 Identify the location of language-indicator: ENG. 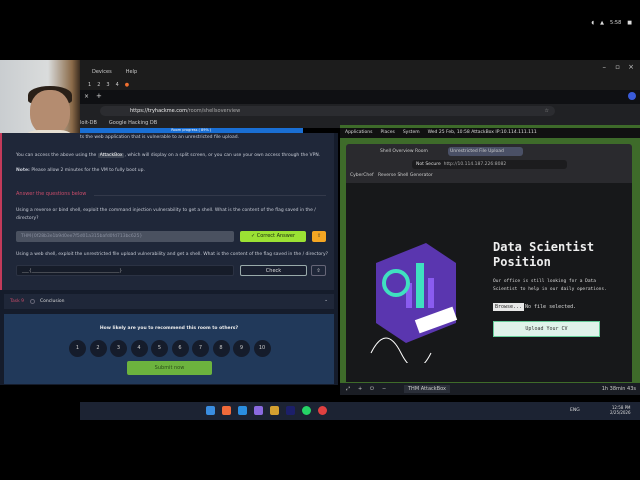
(575, 410).